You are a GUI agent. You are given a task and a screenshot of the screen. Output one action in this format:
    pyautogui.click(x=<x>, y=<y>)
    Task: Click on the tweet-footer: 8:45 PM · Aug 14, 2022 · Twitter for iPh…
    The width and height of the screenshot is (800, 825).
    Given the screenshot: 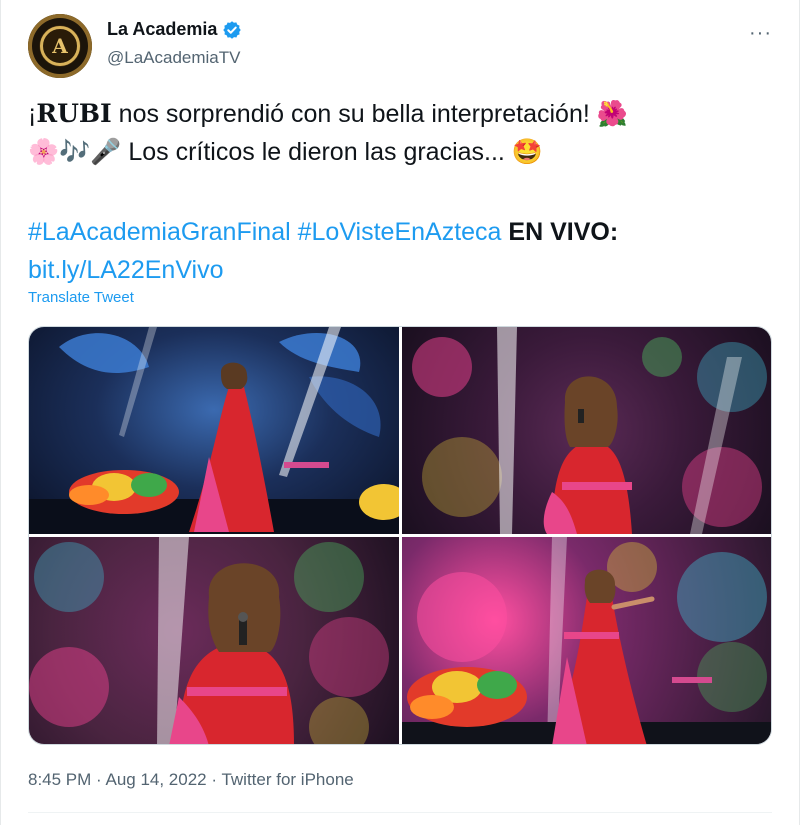 What is the action you would take?
    pyautogui.click(x=191, y=779)
    